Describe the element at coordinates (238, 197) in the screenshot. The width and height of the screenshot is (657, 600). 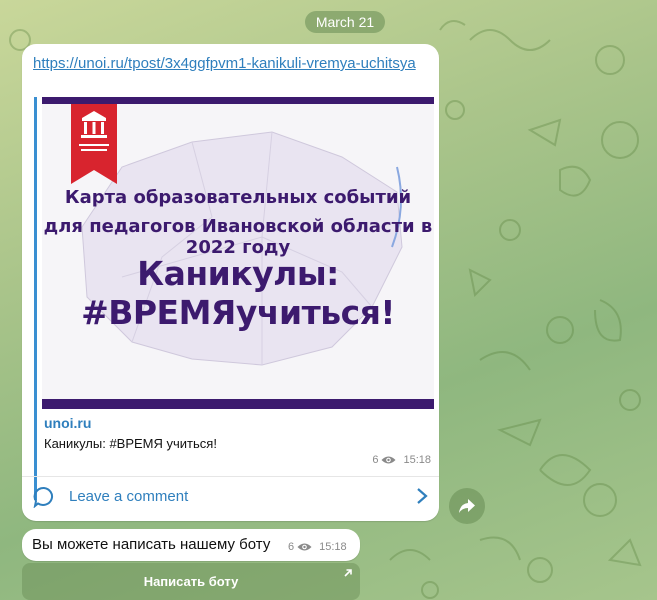
I see `banner-title-line1: Карта образовательных событий` at that location.